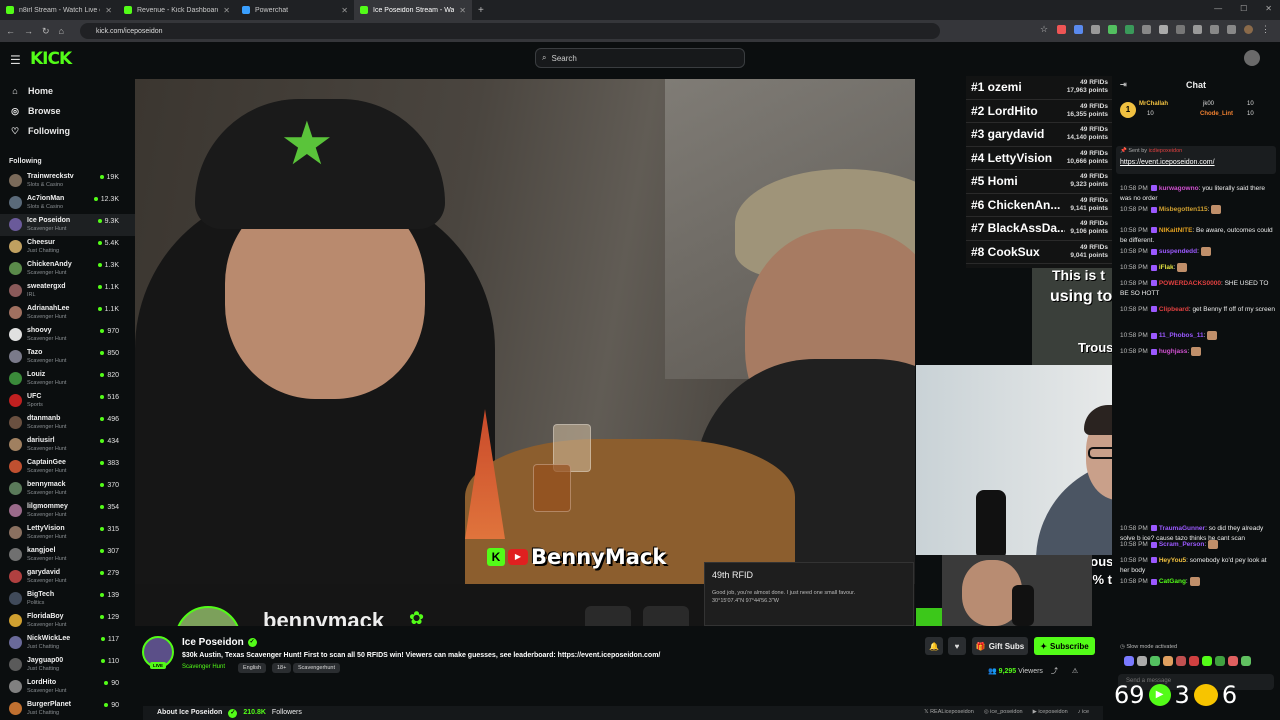 The width and height of the screenshot is (1280, 720). I want to click on sidebar-channel-item: garydavid Scavenger Hunt 279, so click(67, 577).